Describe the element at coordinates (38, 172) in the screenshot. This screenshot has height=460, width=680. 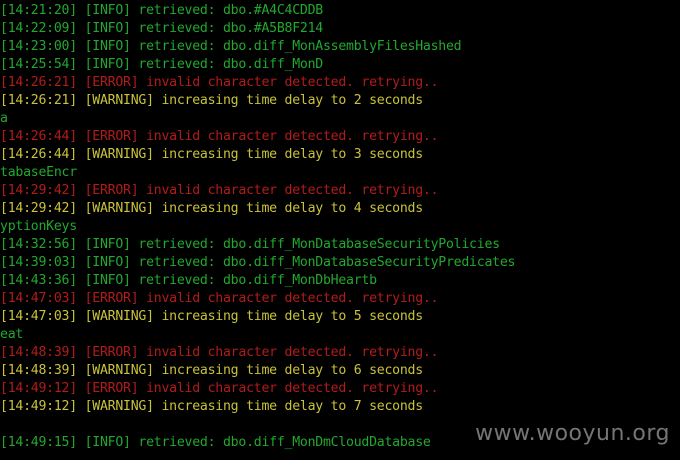
I see `log-line-plain: tabaseEncr` at that location.